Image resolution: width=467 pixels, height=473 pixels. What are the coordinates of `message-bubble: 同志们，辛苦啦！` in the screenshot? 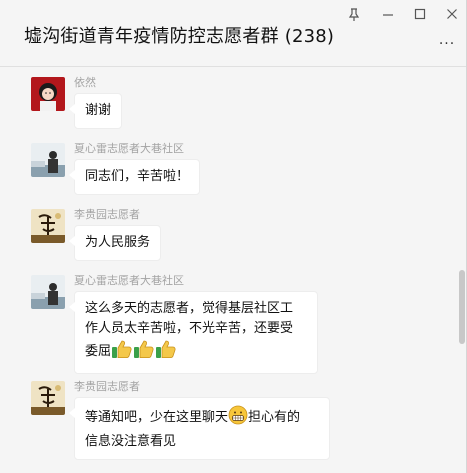 It's located at (134, 177).